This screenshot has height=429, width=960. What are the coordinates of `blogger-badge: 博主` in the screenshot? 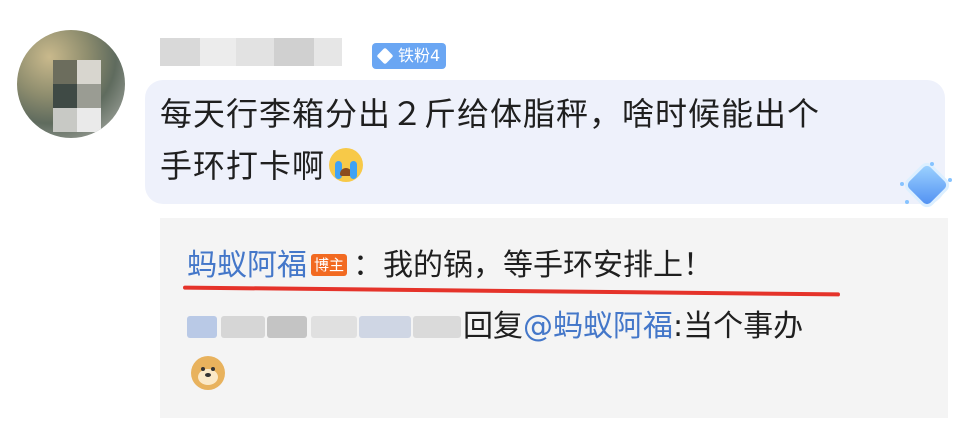 It's located at (329, 265).